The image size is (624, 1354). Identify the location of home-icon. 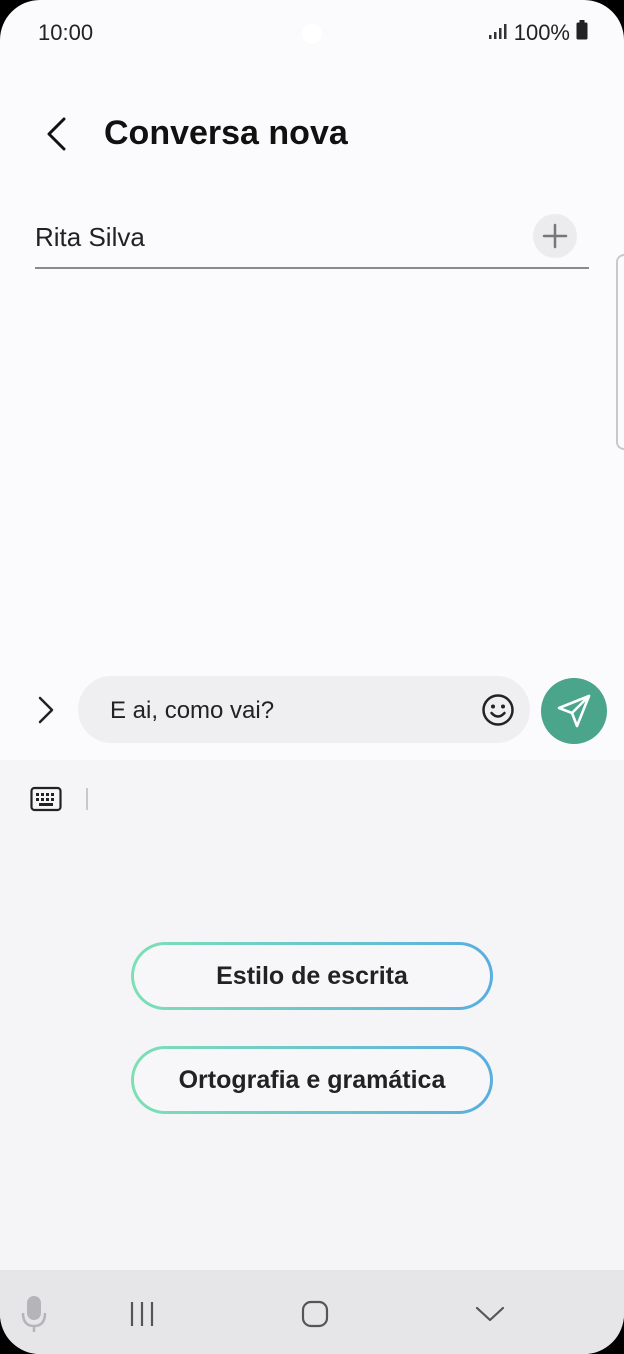
(315, 1314).